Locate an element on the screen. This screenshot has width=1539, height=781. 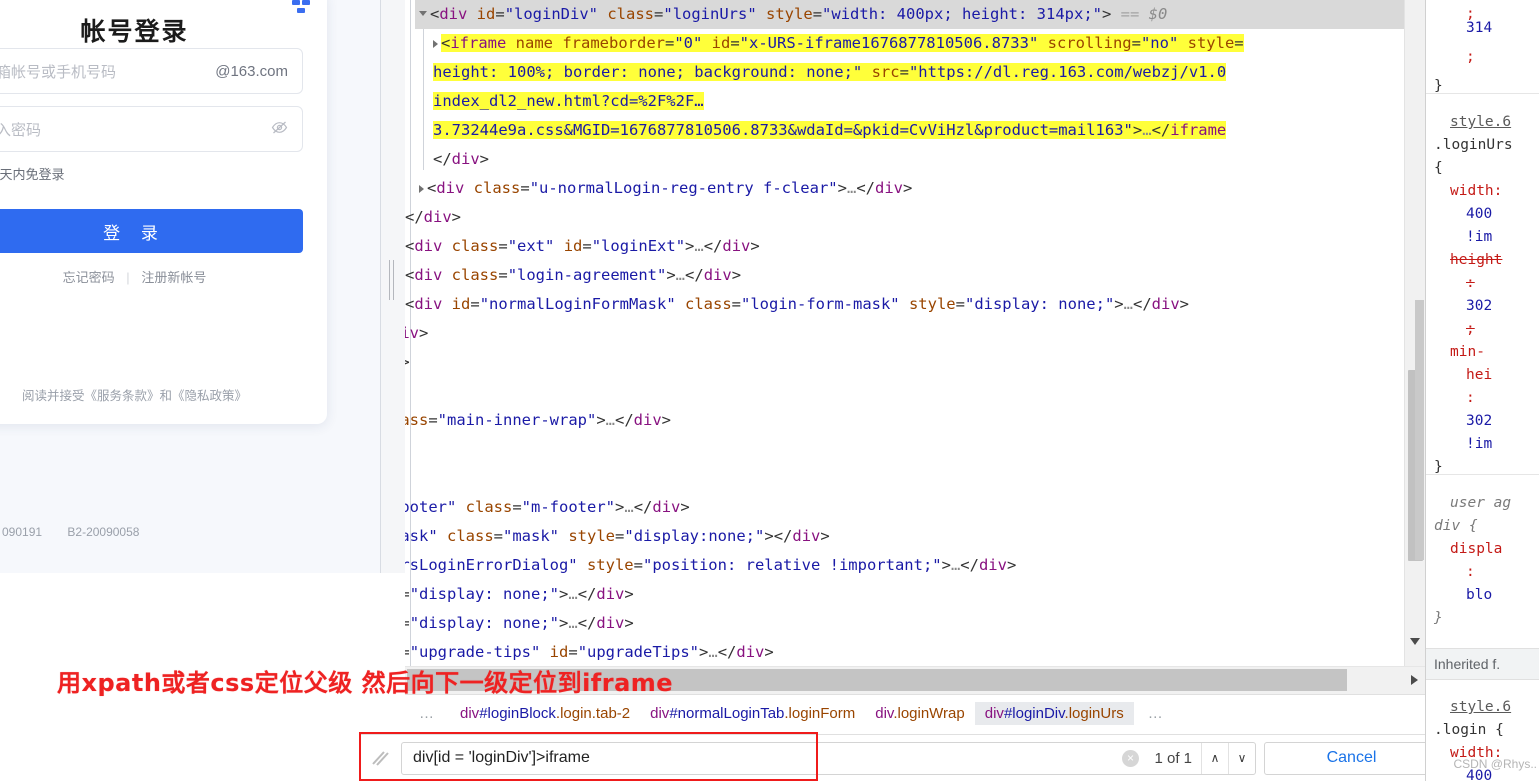
breadcrumb-item: div#loginBlock.login.tab-2 is located at coordinates (545, 713).